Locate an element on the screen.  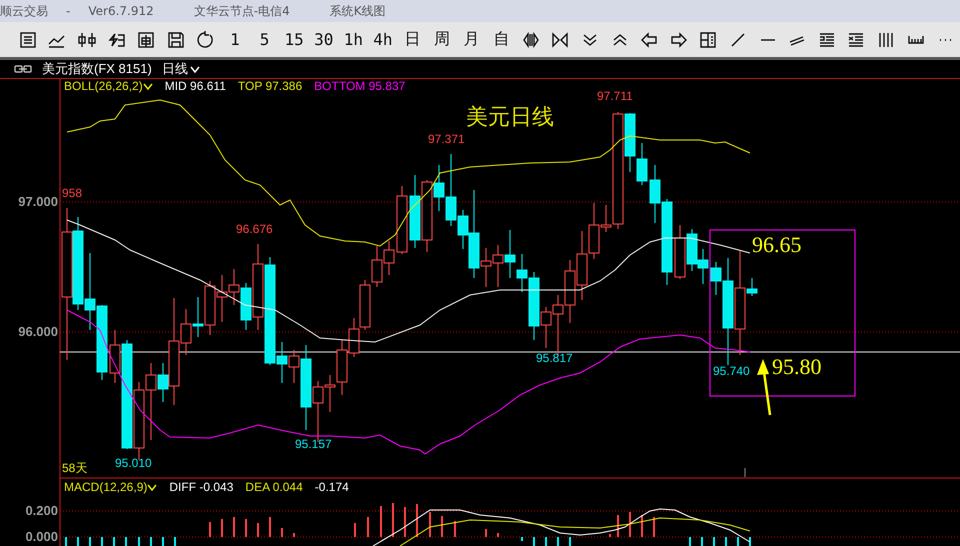
table-icon is located at coordinates (146, 40).